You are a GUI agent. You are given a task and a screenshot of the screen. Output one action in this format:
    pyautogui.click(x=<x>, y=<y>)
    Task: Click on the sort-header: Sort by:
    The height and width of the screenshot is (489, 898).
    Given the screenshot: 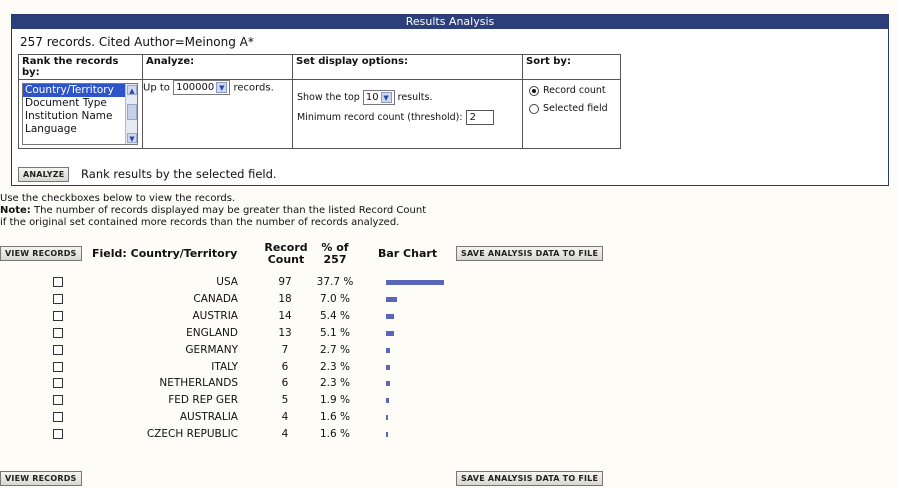 What is the action you would take?
    pyautogui.click(x=571, y=67)
    